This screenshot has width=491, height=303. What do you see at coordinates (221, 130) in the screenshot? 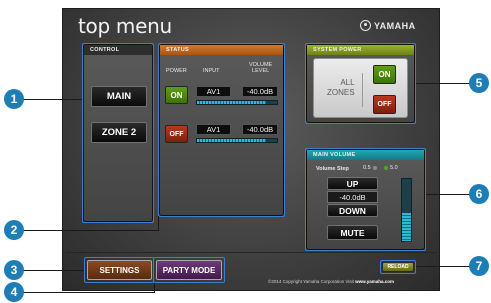
I see `status-selection-box` at bounding box center [221, 130].